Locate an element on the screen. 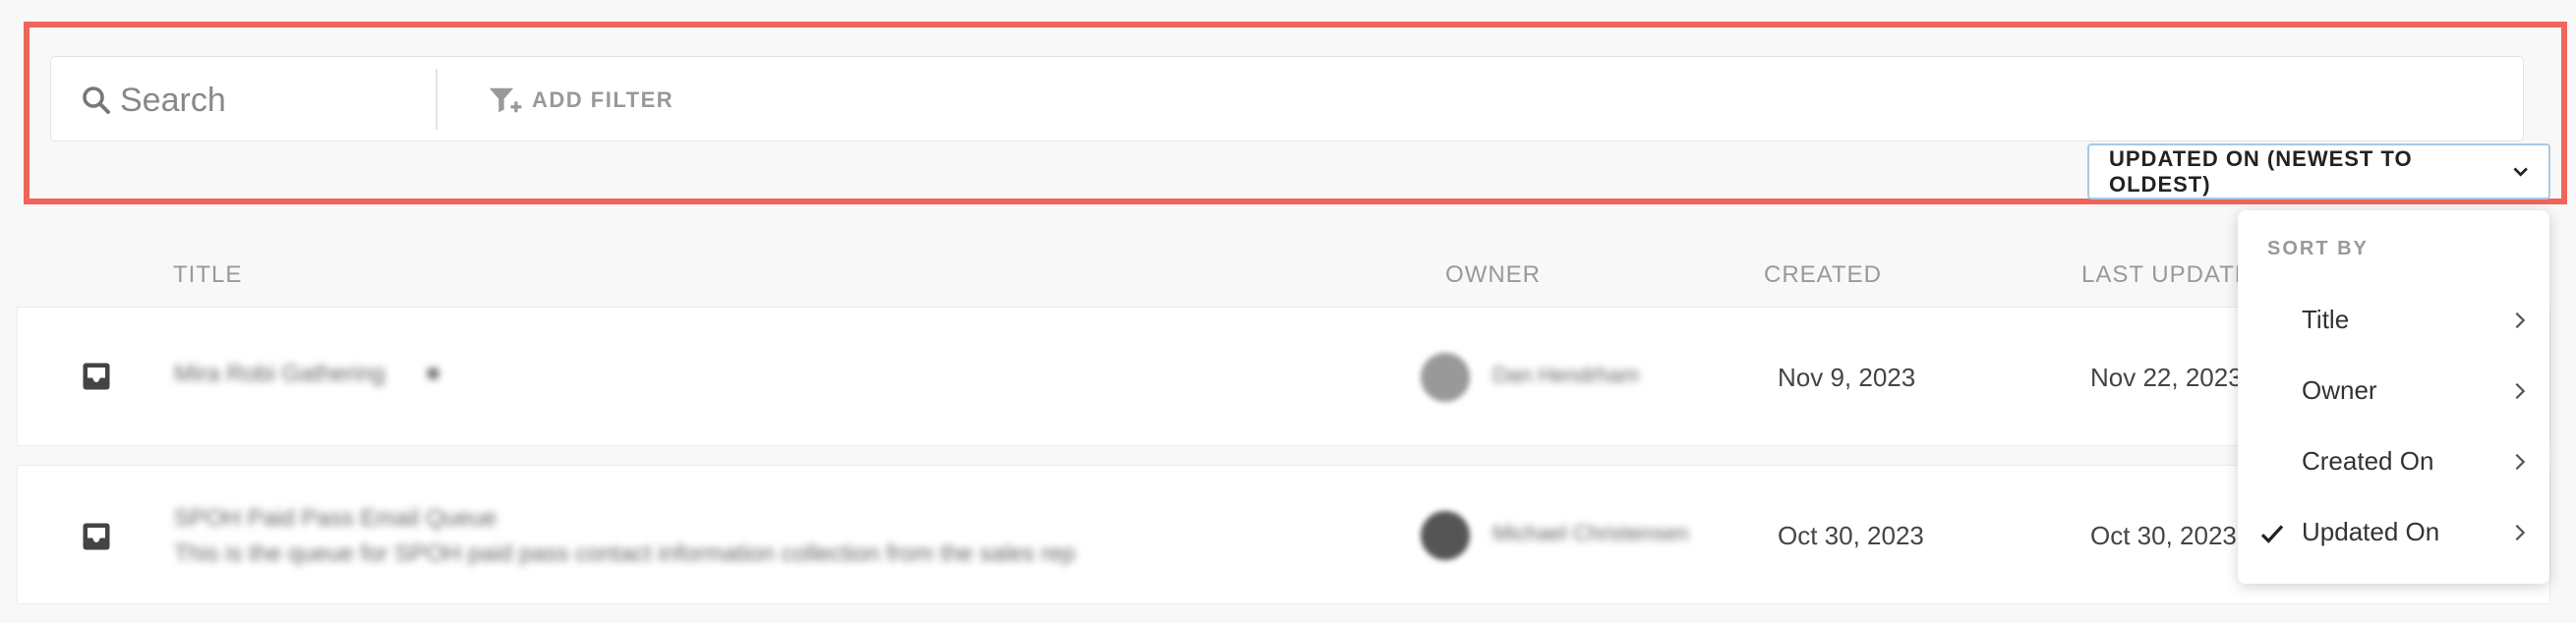 This screenshot has height=623, width=2576. add-filter-button: ADD FILTER is located at coordinates (580, 100).